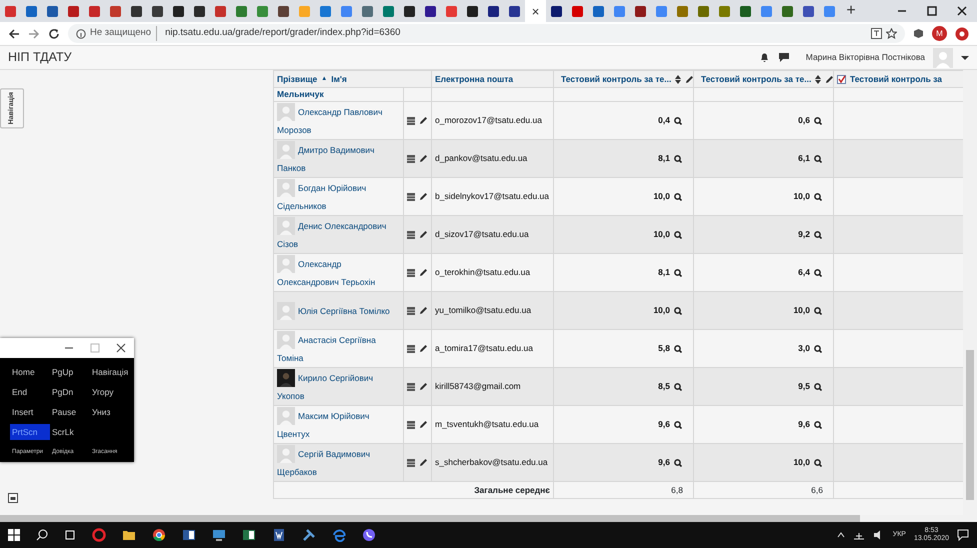 This screenshot has width=977, height=548. I want to click on computer-icon, so click(219, 535).